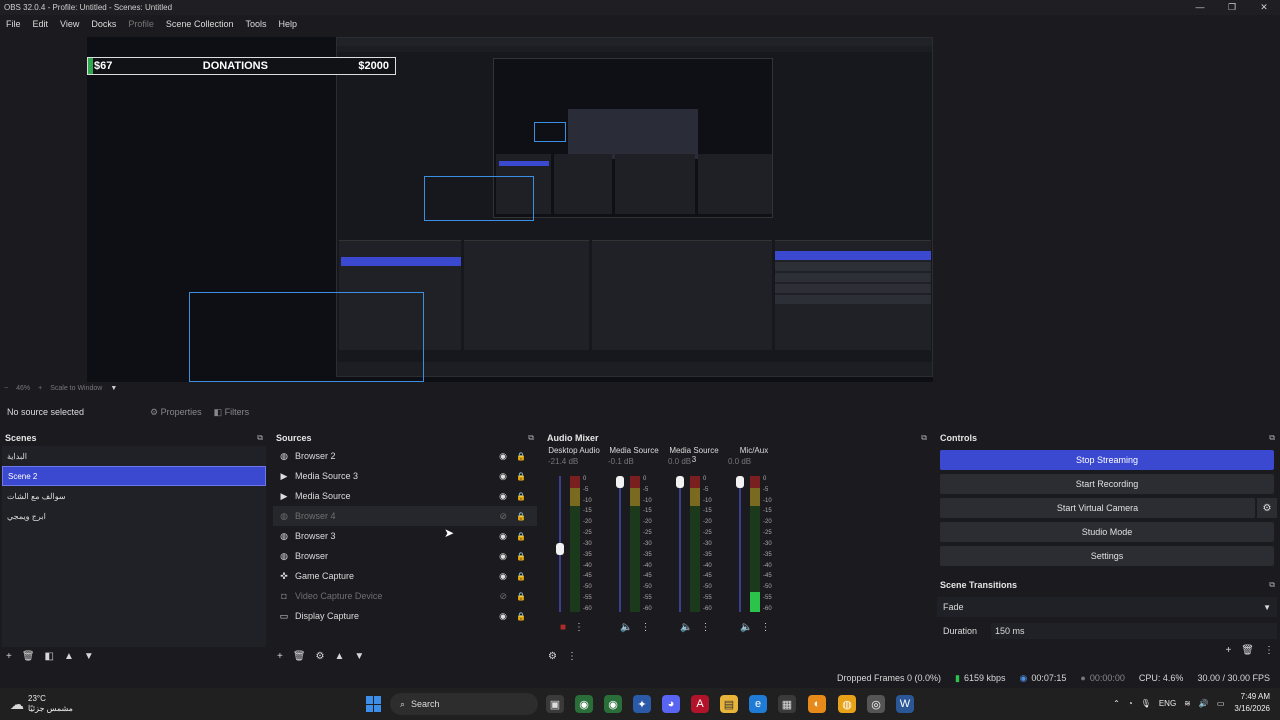 The height and width of the screenshot is (720, 1280). I want to click on muted-icon: ■, so click(563, 627).